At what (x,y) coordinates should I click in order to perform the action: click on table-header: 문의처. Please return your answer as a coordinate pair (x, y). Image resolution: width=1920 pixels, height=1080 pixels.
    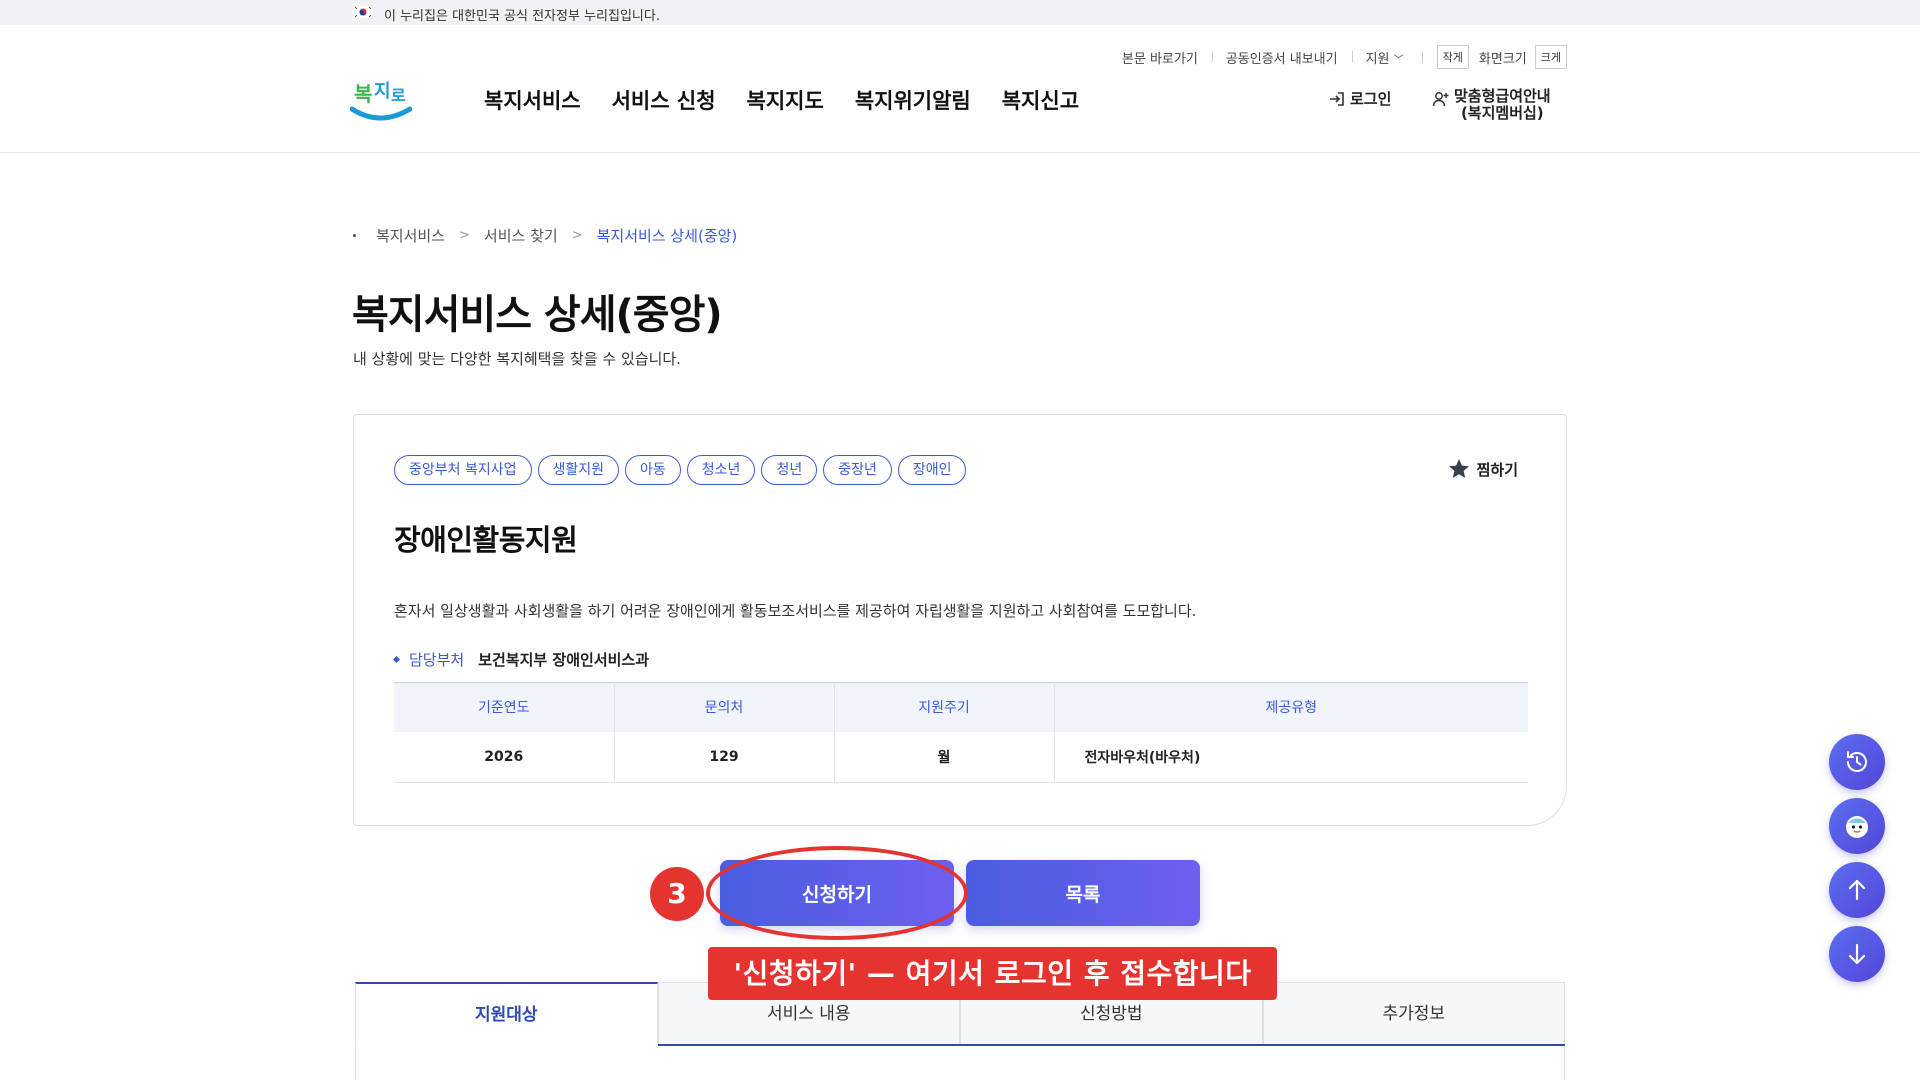
    Looking at the image, I should click on (724, 707).